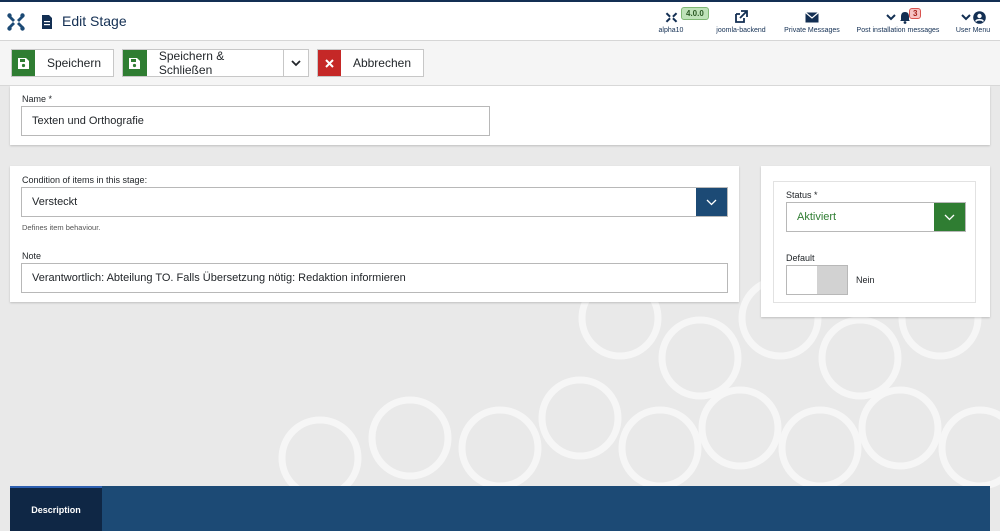 The image size is (1000, 531). What do you see at coordinates (865, 280) in the screenshot?
I see `default-value: Nein` at bounding box center [865, 280].